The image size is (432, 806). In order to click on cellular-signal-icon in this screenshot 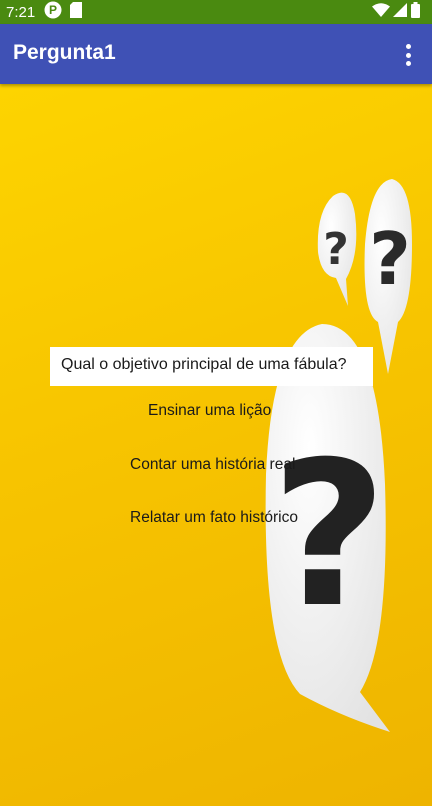, I will do `click(400, 12)`.